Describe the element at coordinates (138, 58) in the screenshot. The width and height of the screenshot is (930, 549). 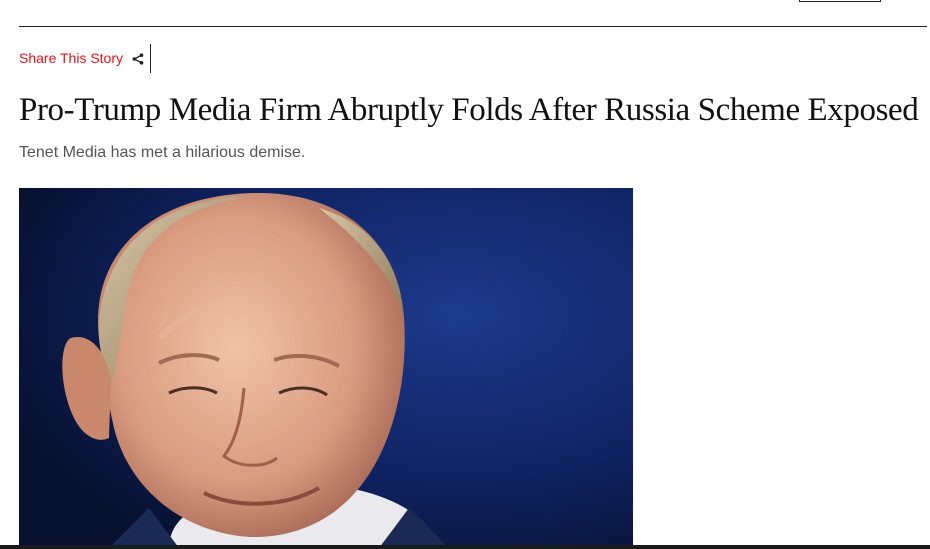
I see `share-icon` at that location.